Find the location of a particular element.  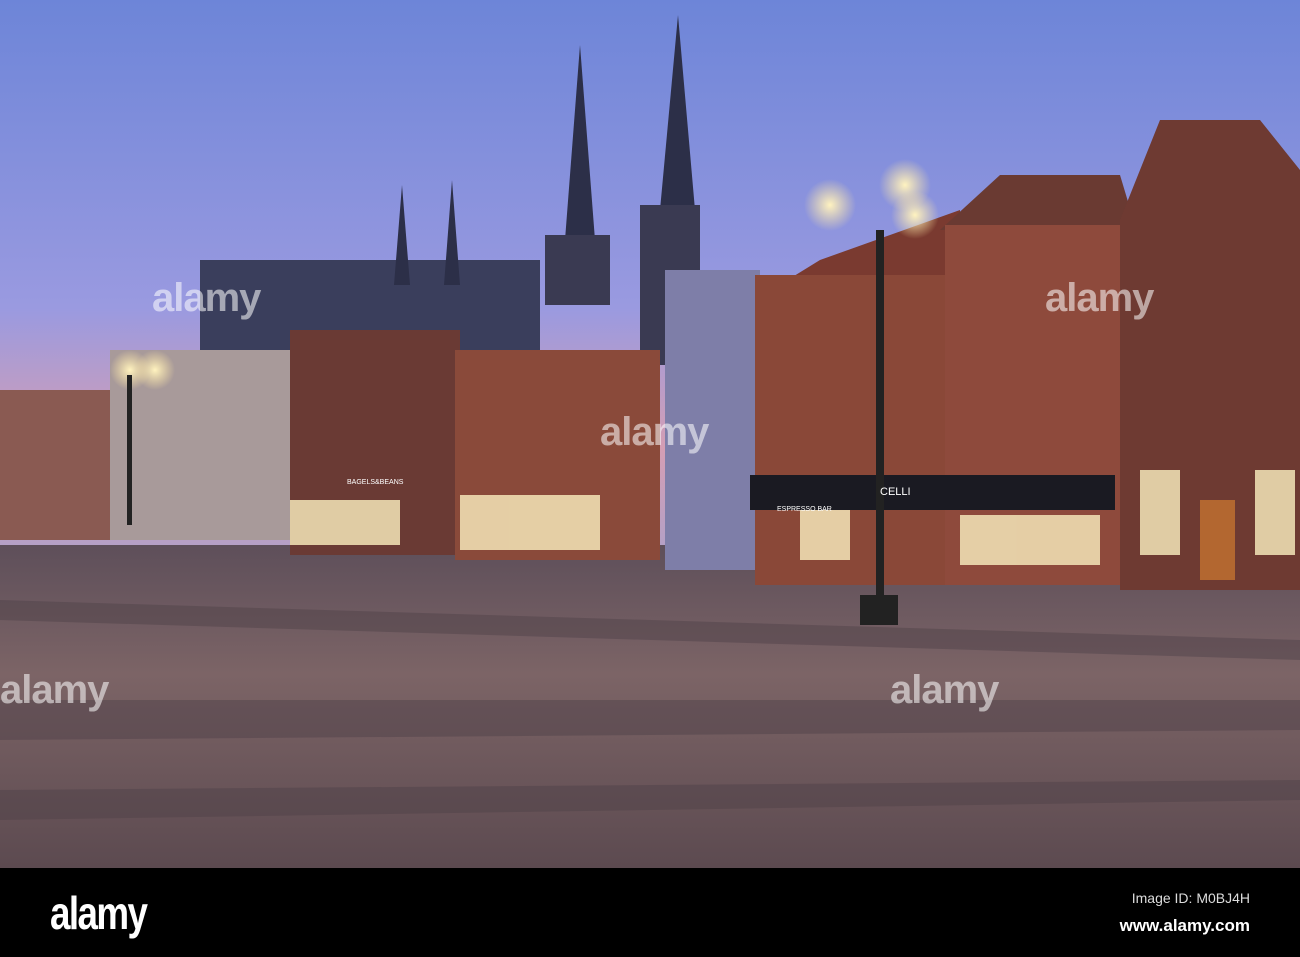

celli-sign: CELLI is located at coordinates (895, 492).